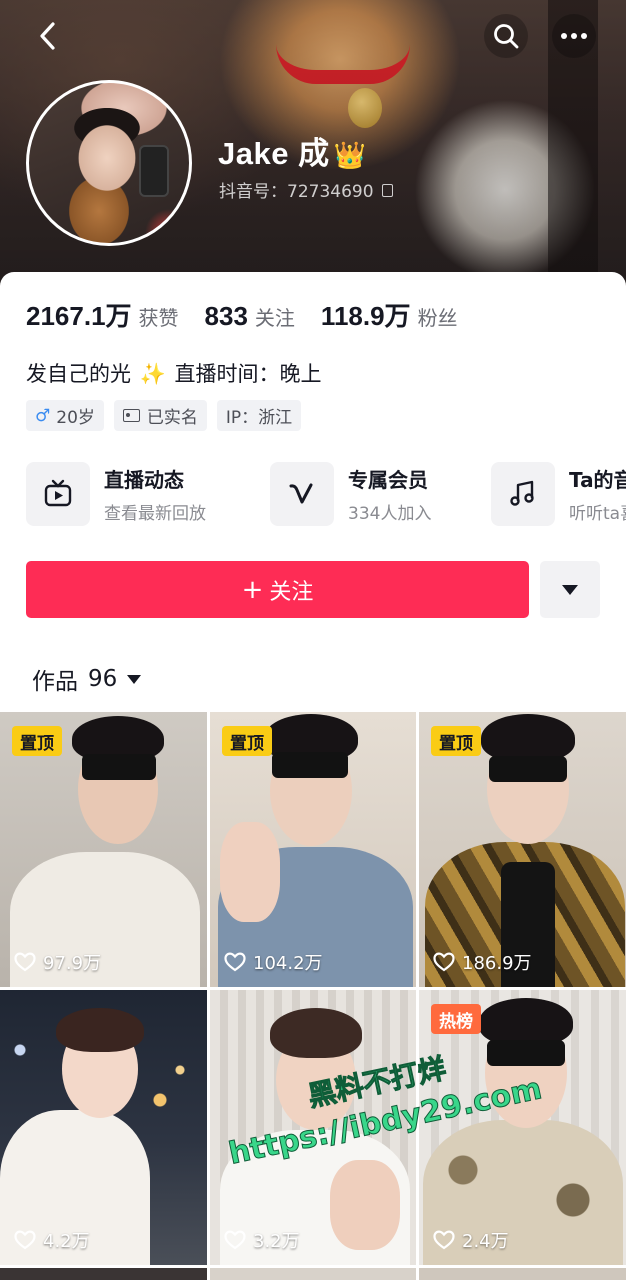 The width and height of the screenshot is (626, 1280). I want to click on avatar, so click(109, 163).